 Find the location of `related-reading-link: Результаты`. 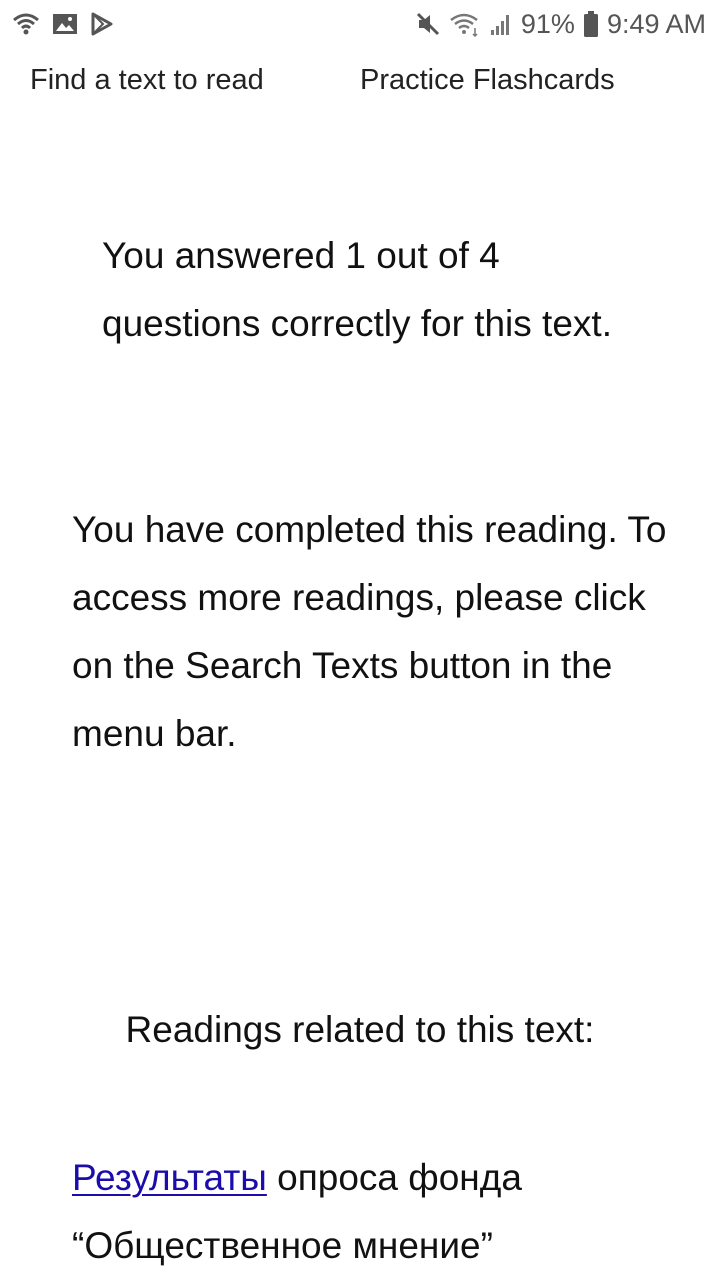

related-reading-link: Результаты is located at coordinates (169, 1177).